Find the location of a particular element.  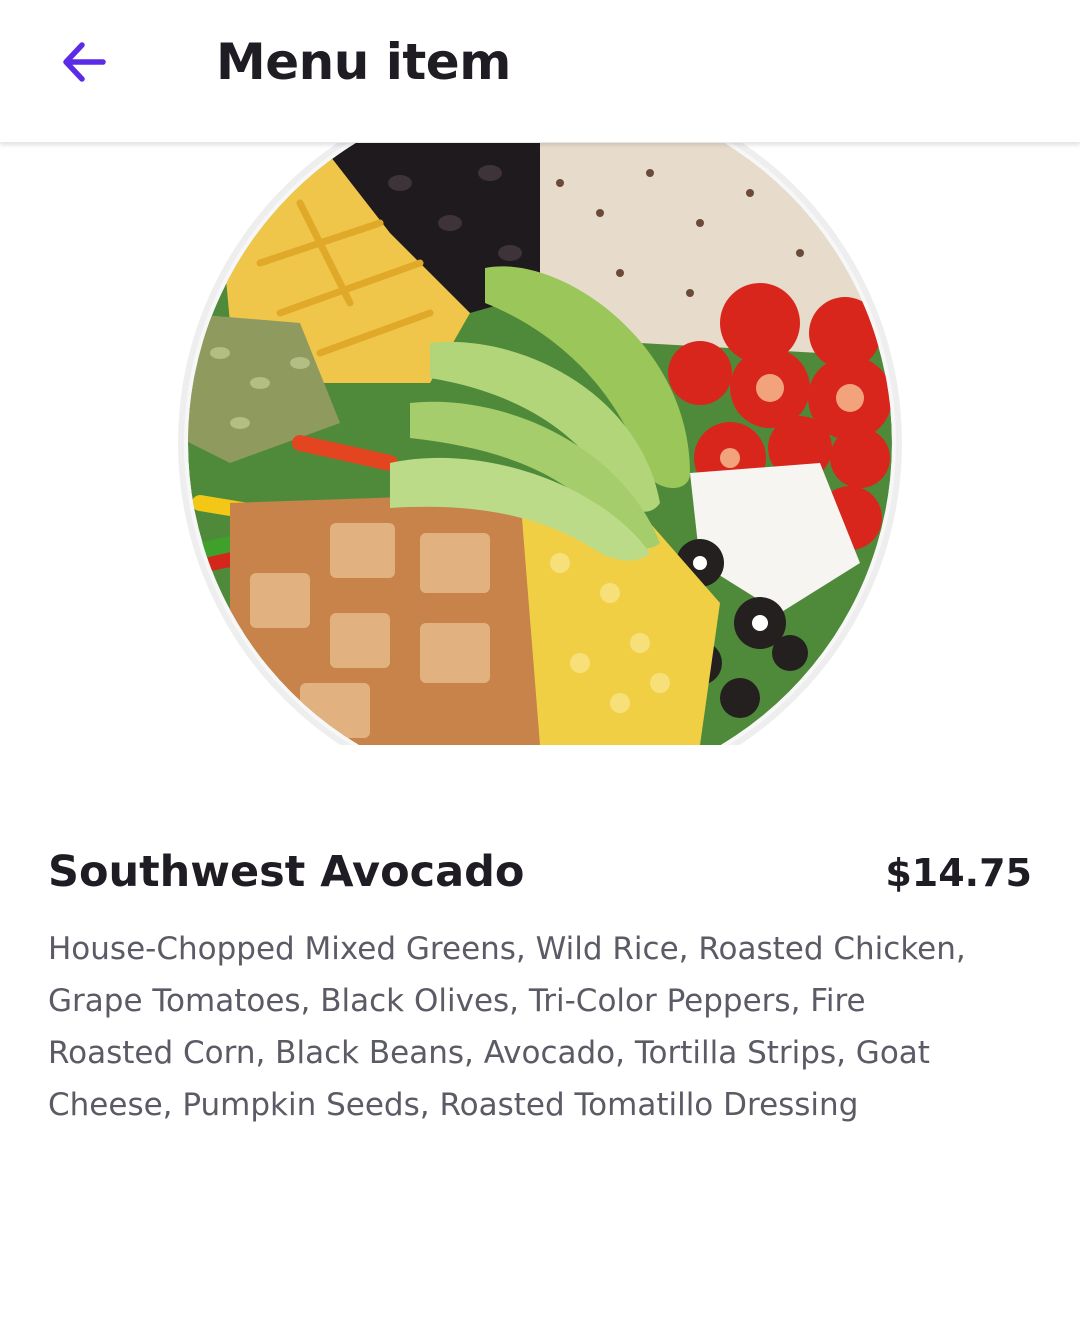

name-price-row: Southwest Avocado $14.75 is located at coordinates (540, 872).